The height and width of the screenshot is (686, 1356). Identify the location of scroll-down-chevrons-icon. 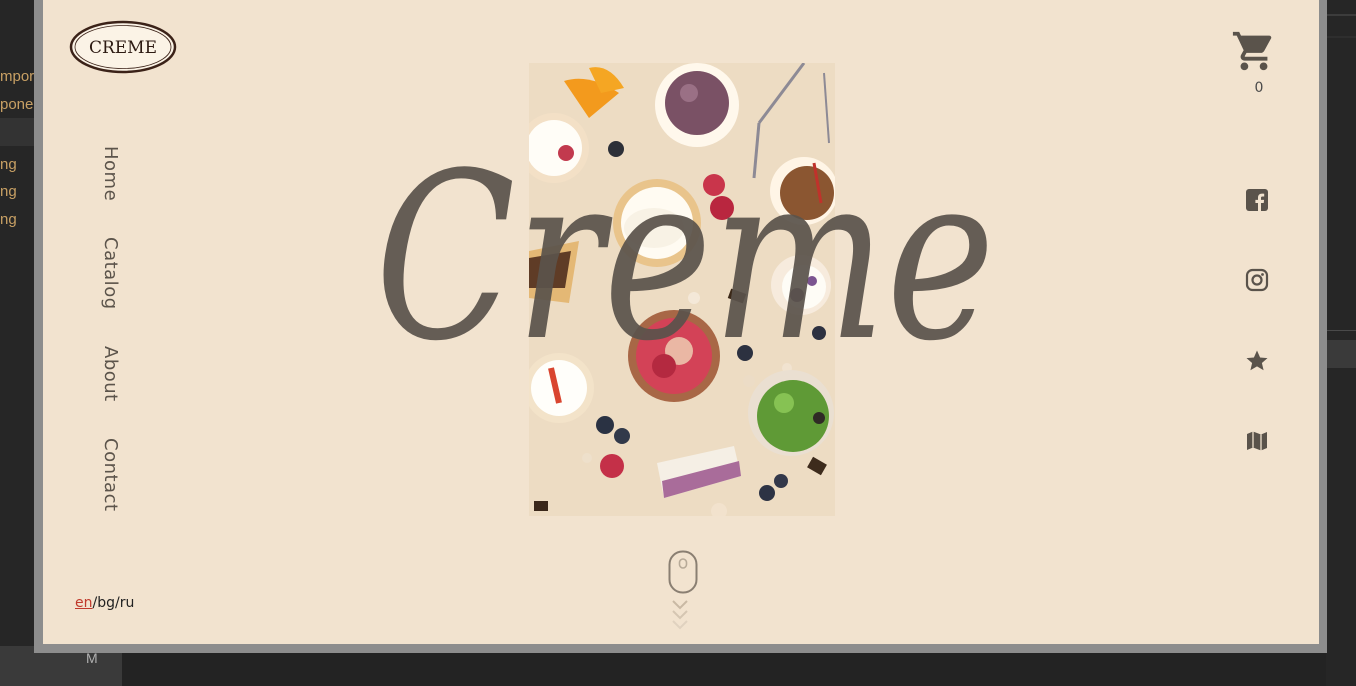
(680, 615).